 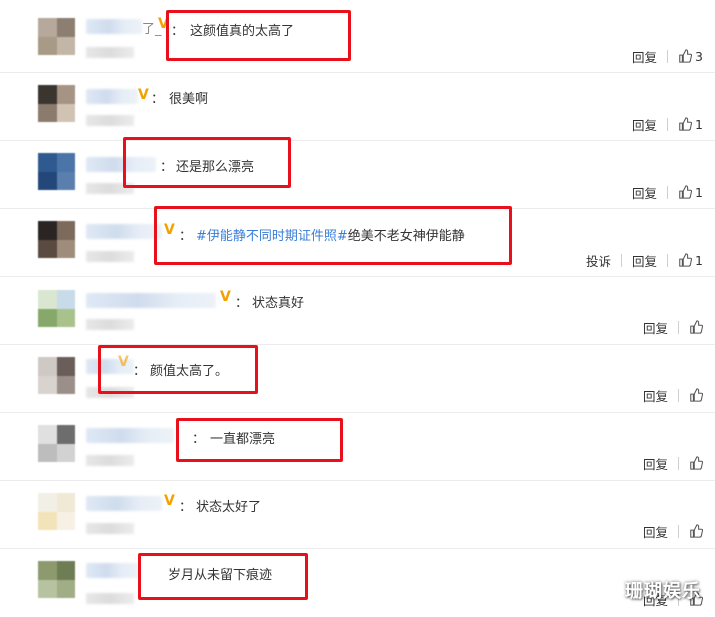 I want to click on comment-actions: 投诉 回复 1, so click(x=644, y=260).